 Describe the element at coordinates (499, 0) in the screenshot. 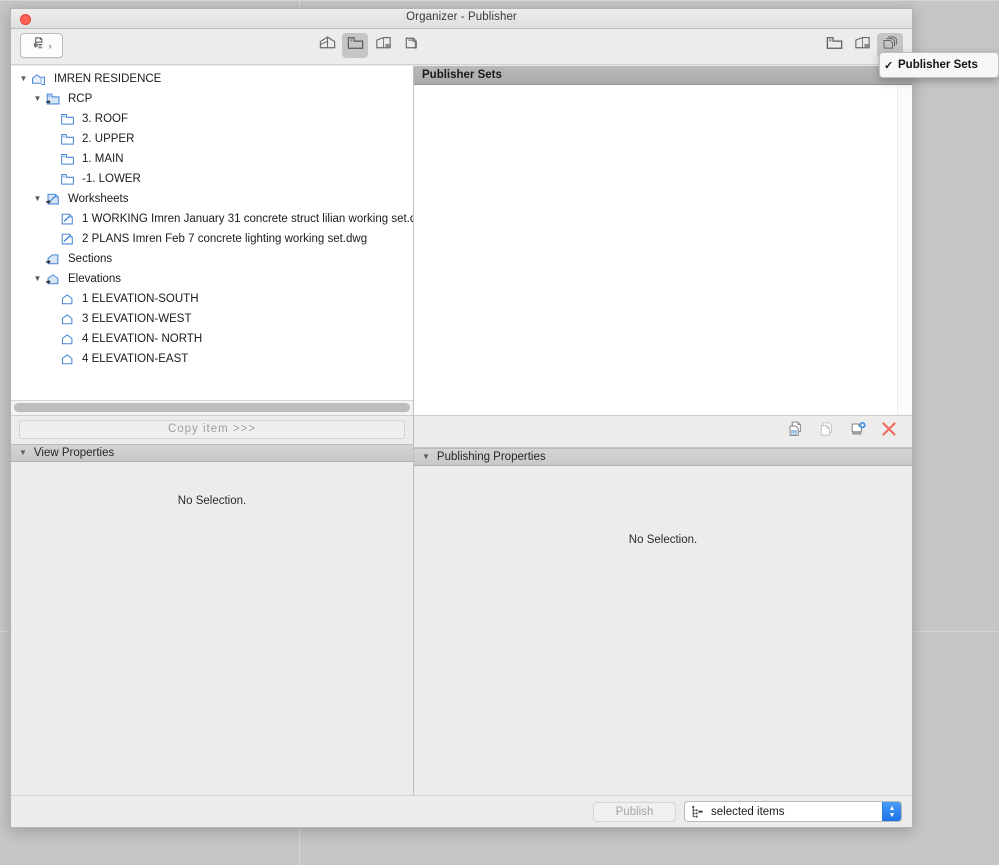

I see `background-window-seam` at that location.